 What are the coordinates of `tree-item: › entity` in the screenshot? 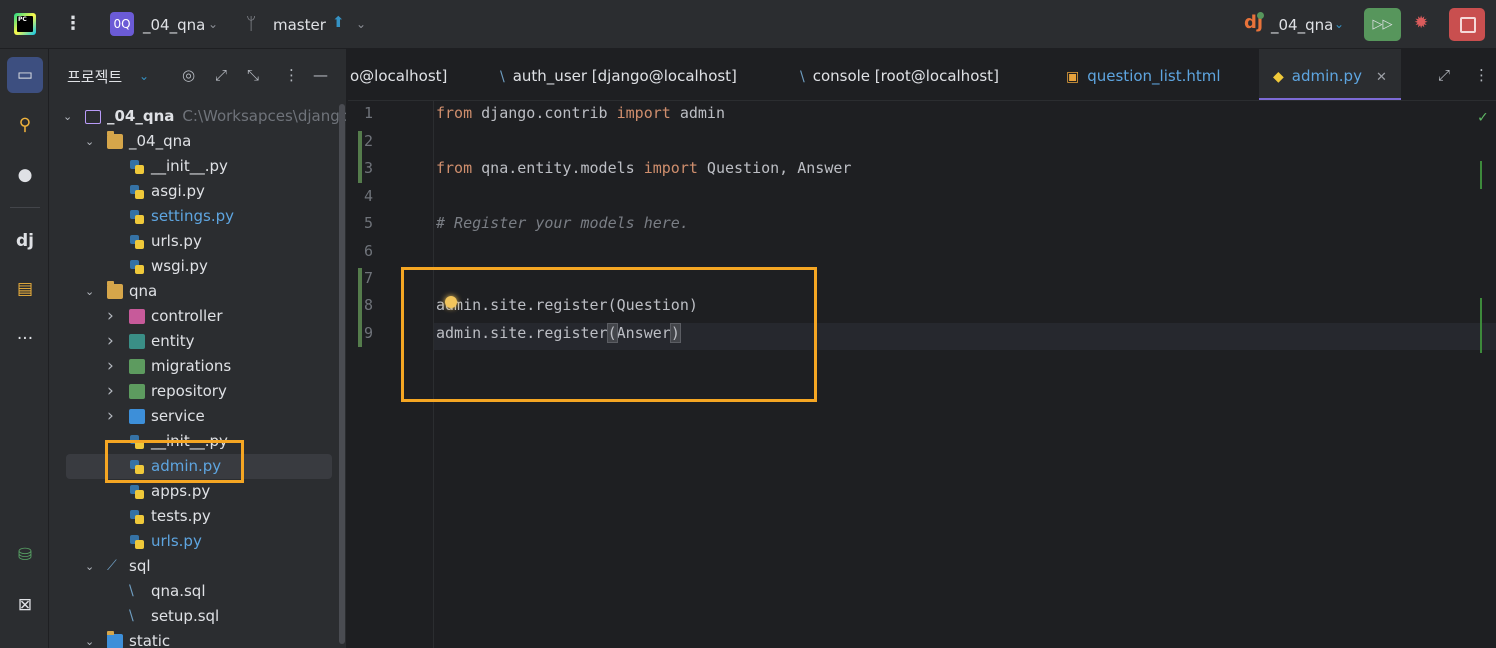 It's located at (197, 341).